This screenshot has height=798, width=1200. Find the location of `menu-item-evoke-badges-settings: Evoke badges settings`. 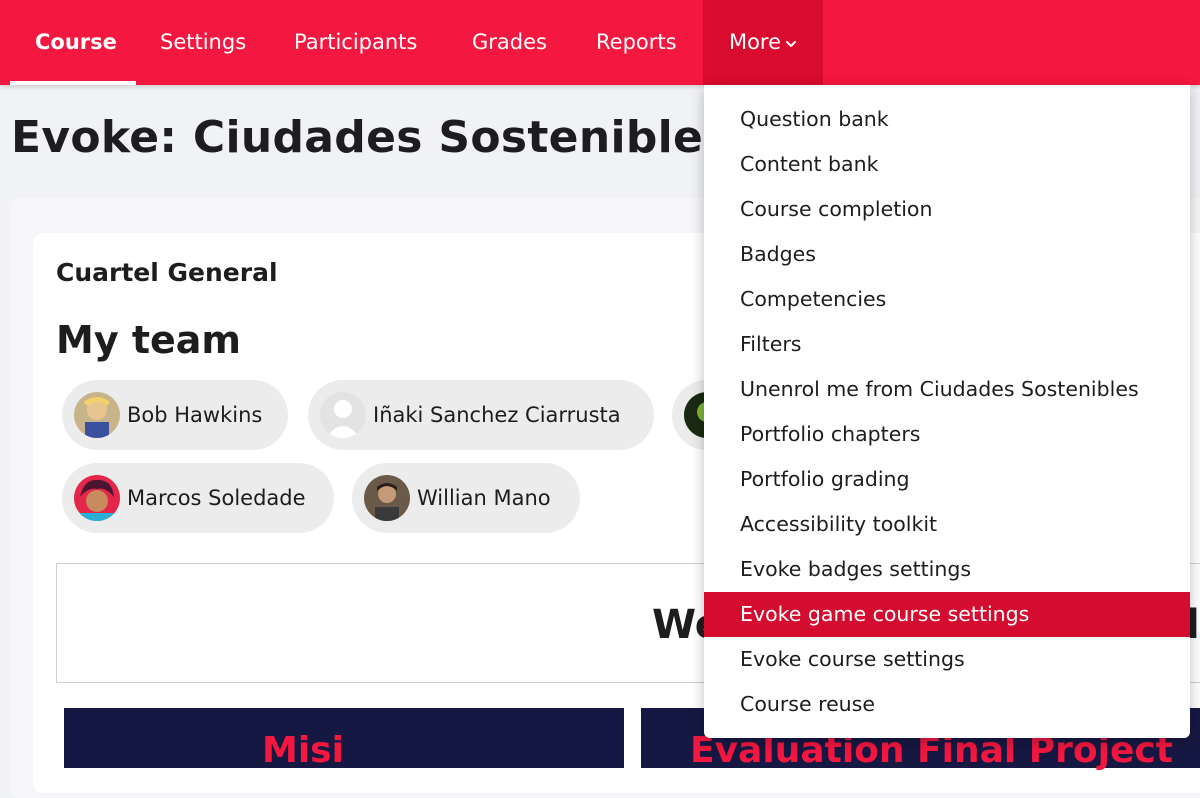

menu-item-evoke-badges-settings: Evoke badges settings is located at coordinates (947, 569).